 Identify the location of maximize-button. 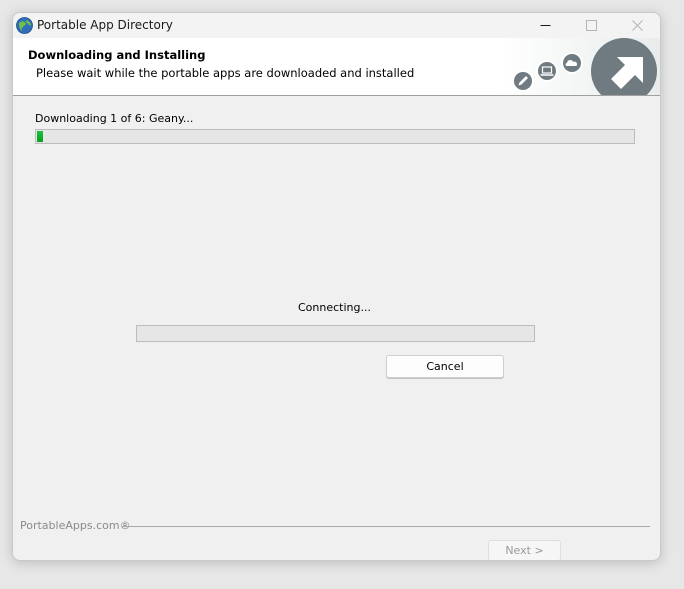
(591, 25).